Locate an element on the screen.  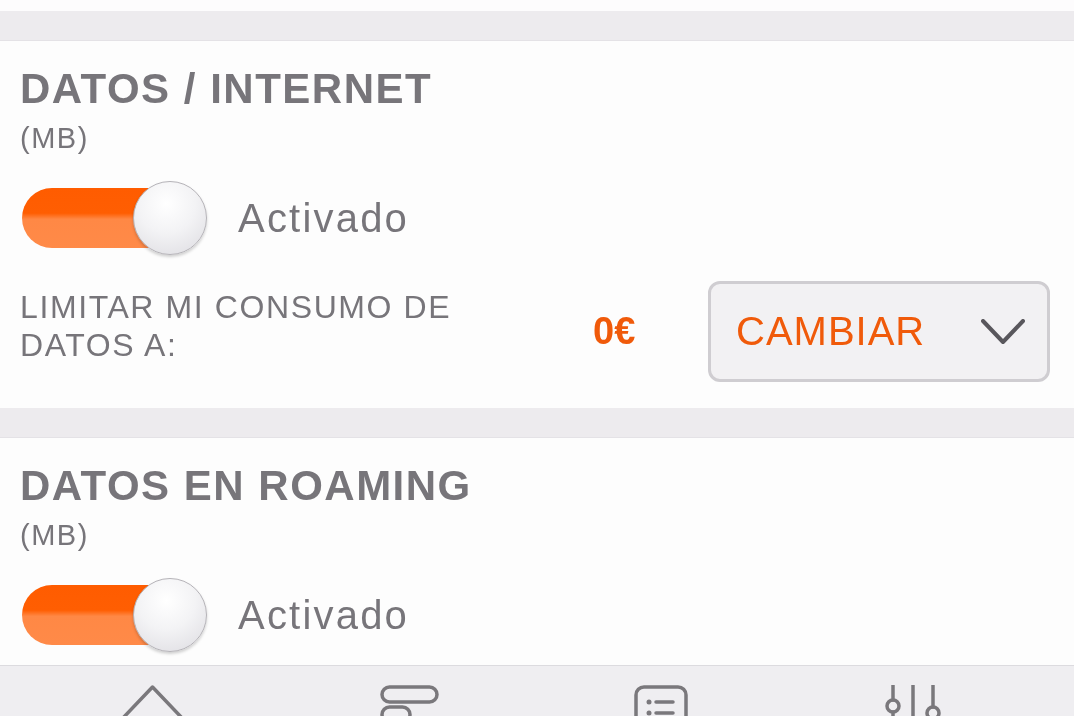
list-icon is located at coordinates (661, 700).